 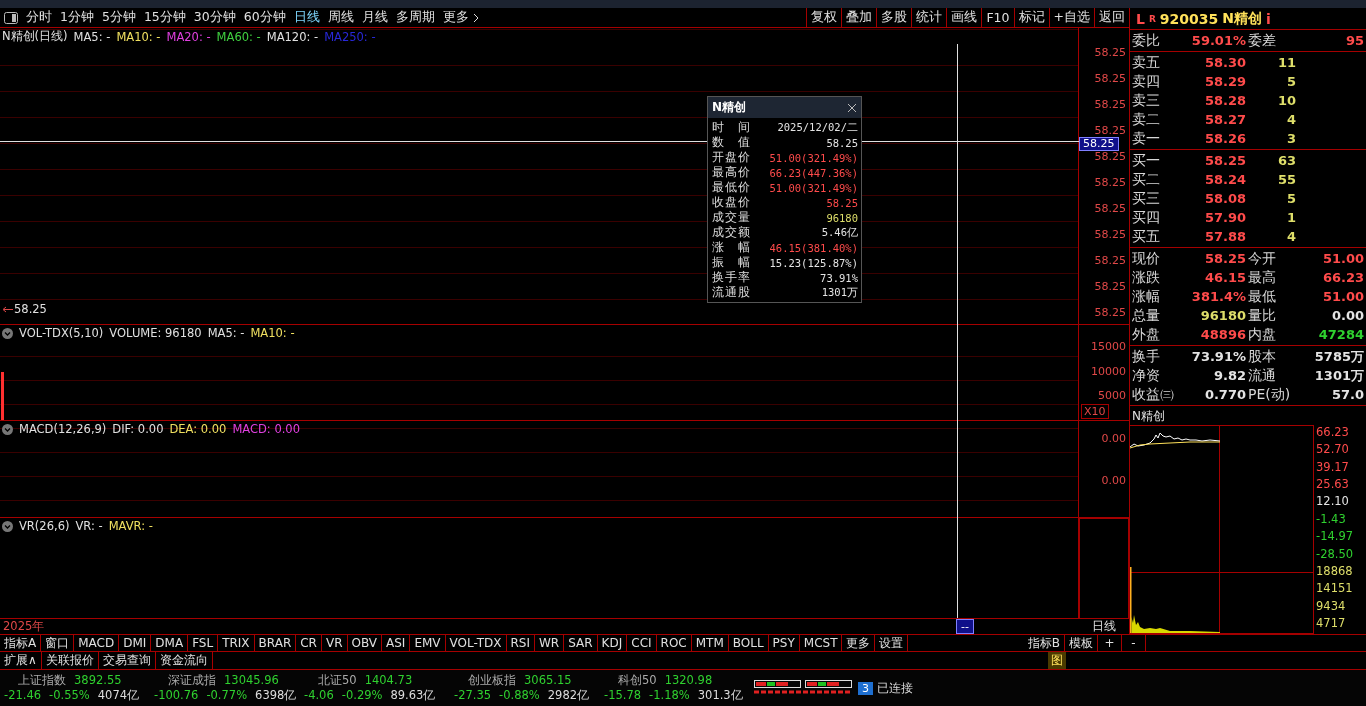 I want to click on indicator-tab: OBV, so click(x=365, y=643).